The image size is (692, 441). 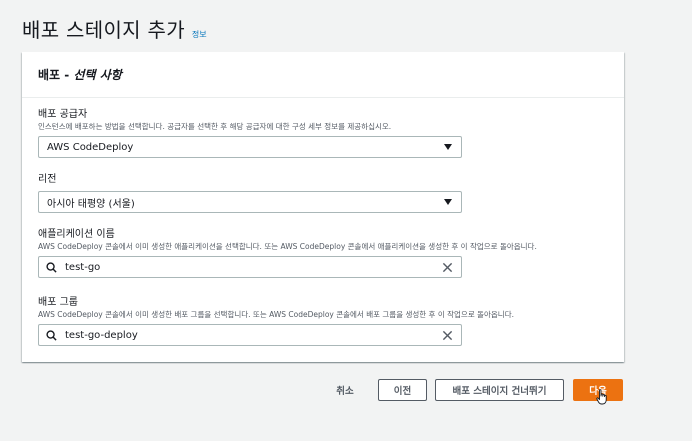 What do you see at coordinates (250, 267) in the screenshot?
I see `application-search: test-go` at bounding box center [250, 267].